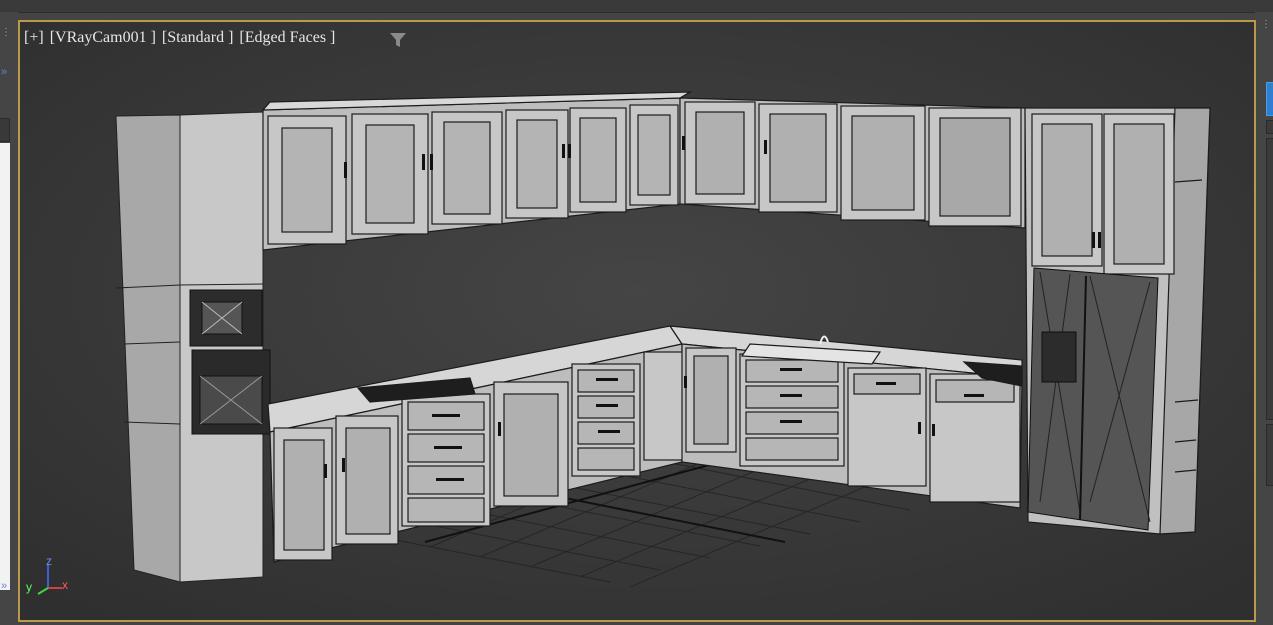 The height and width of the screenshot is (625, 1273). I want to click on viewport-shading-menu: [Standard ], so click(198, 37).